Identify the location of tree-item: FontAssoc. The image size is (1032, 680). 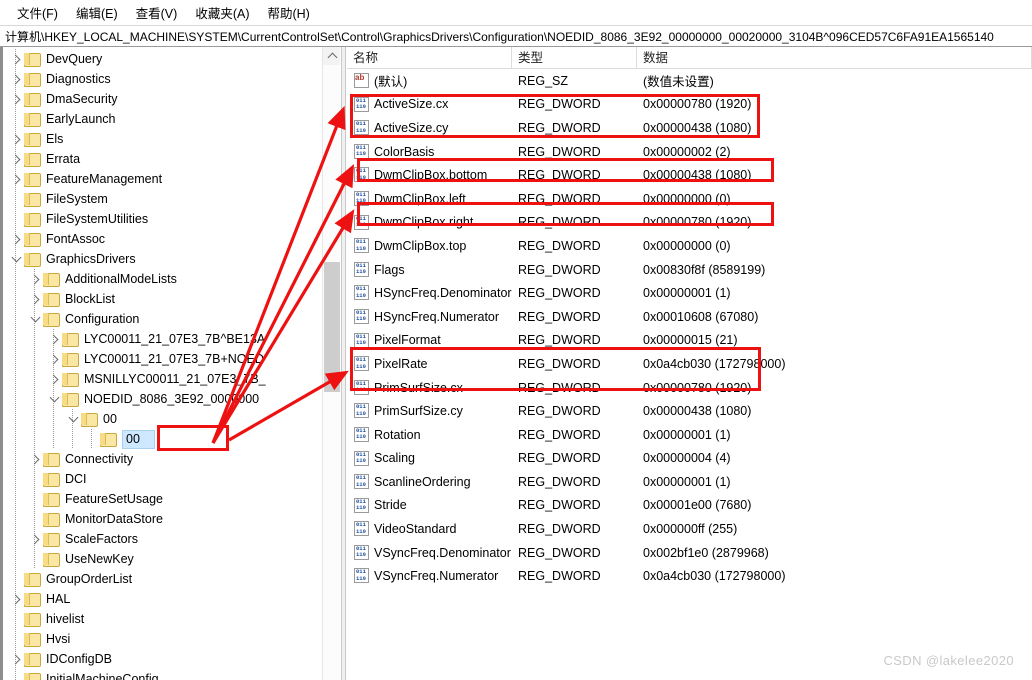
(161, 239).